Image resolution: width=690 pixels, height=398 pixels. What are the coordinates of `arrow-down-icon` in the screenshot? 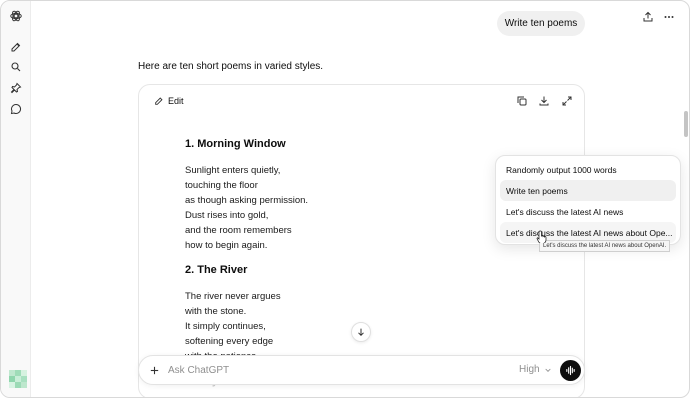 It's located at (361, 332).